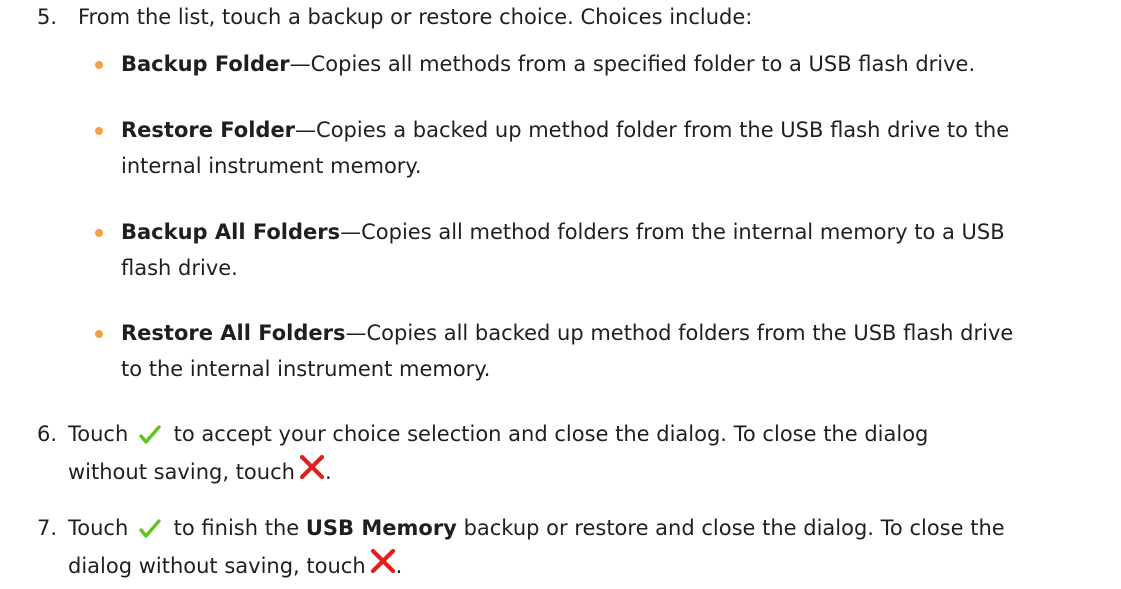 The width and height of the screenshot is (1121, 589). Describe the element at coordinates (381, 528) in the screenshot. I see `step-term: USB Memory` at that location.